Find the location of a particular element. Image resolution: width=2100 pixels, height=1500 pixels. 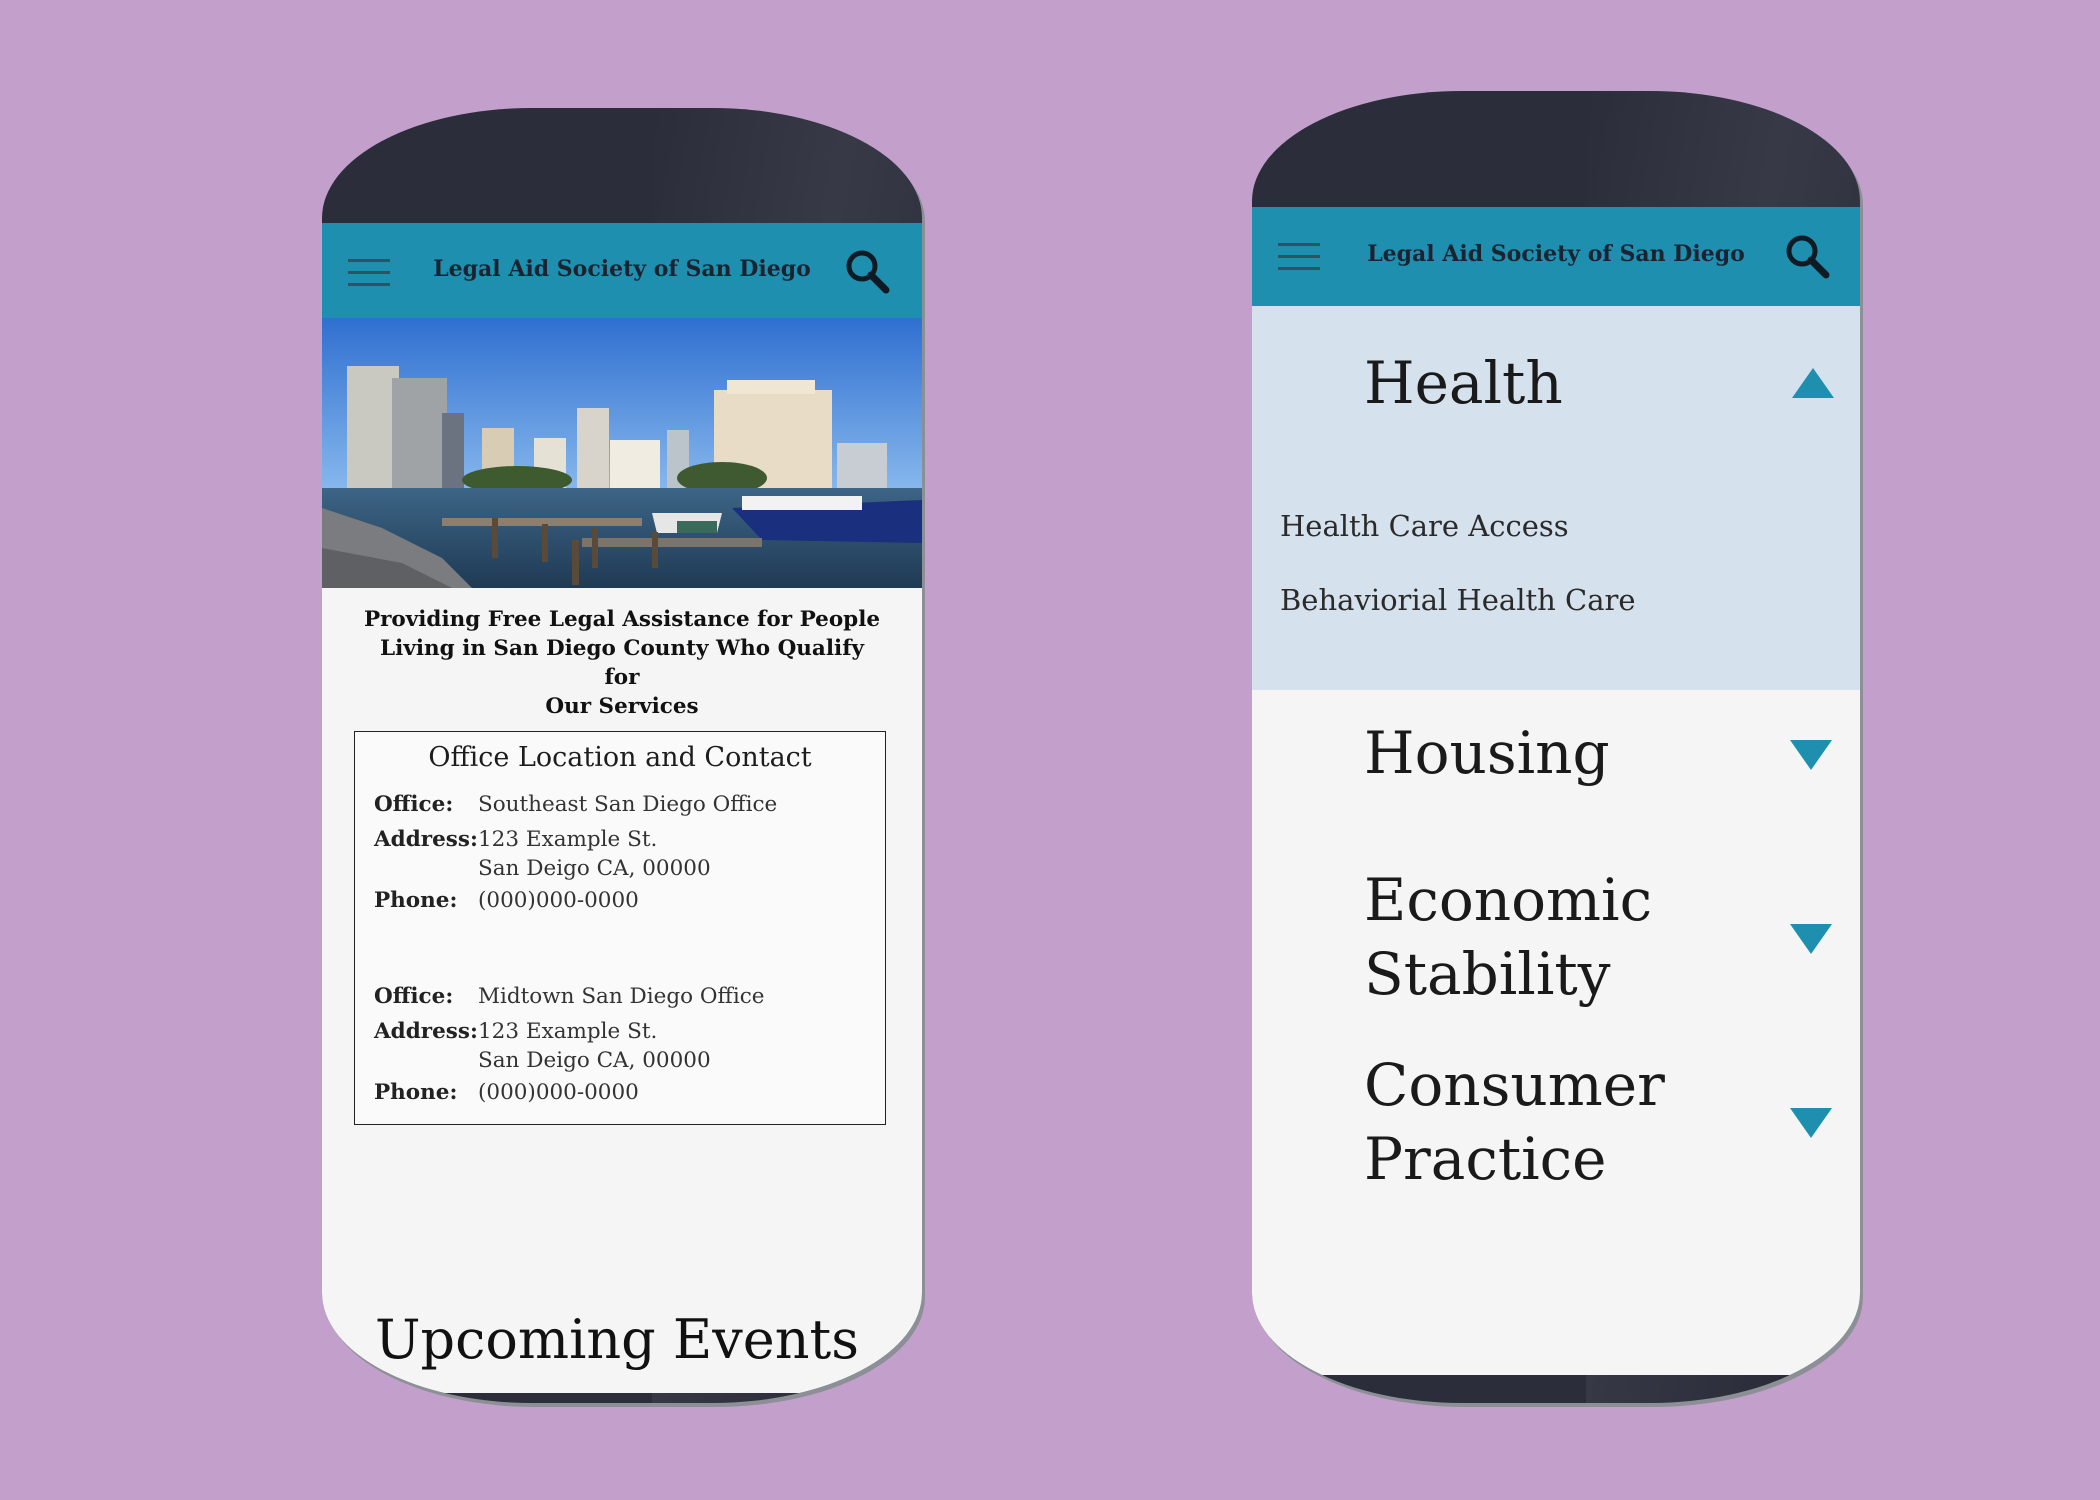

submenu-behavioral-health-care: Behaviorial Health Care is located at coordinates (1458, 600).